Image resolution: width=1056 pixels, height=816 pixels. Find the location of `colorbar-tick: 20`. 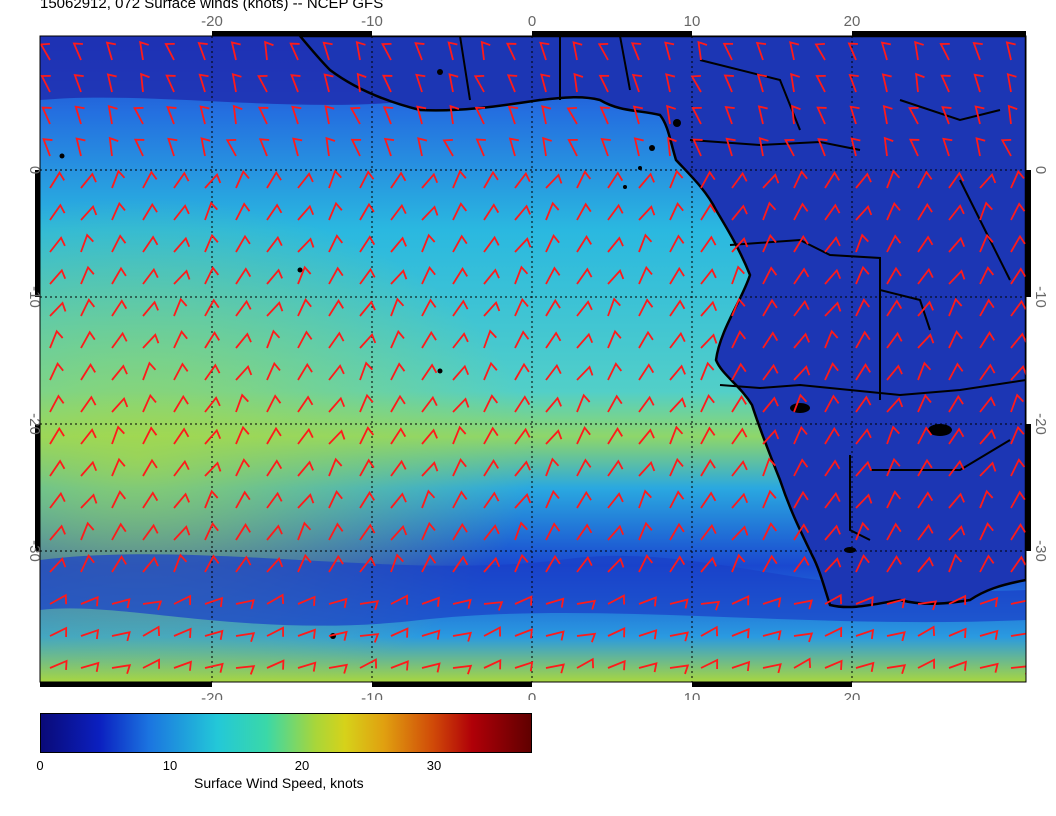

colorbar-tick: 20 is located at coordinates (302, 765).